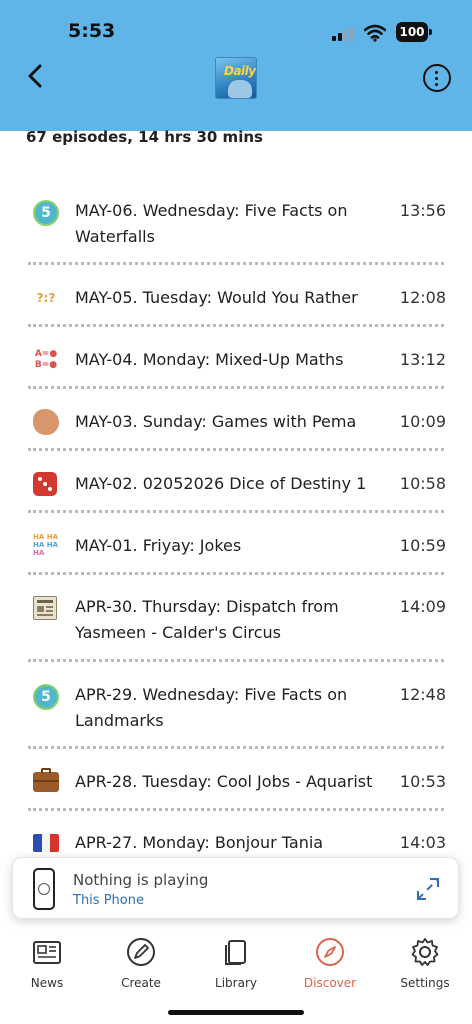  I want to click on episode-duration: 10:58, so click(422, 483).